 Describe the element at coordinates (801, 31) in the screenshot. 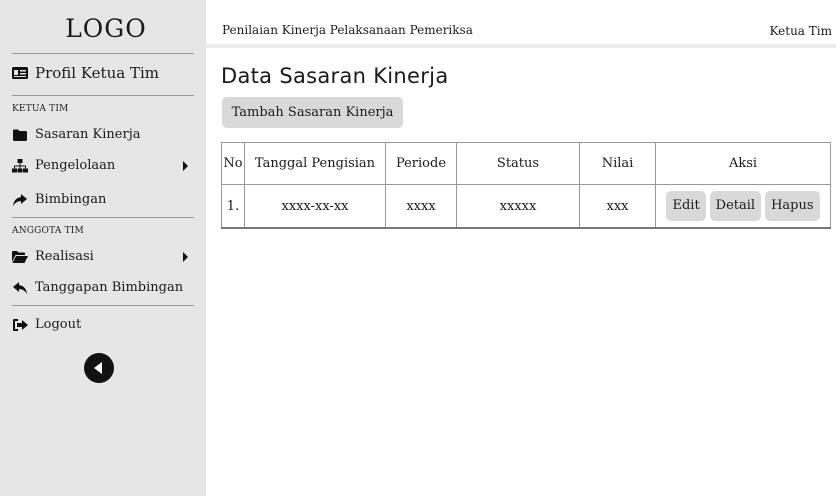

I see `user-role: Ketua Tim` at that location.